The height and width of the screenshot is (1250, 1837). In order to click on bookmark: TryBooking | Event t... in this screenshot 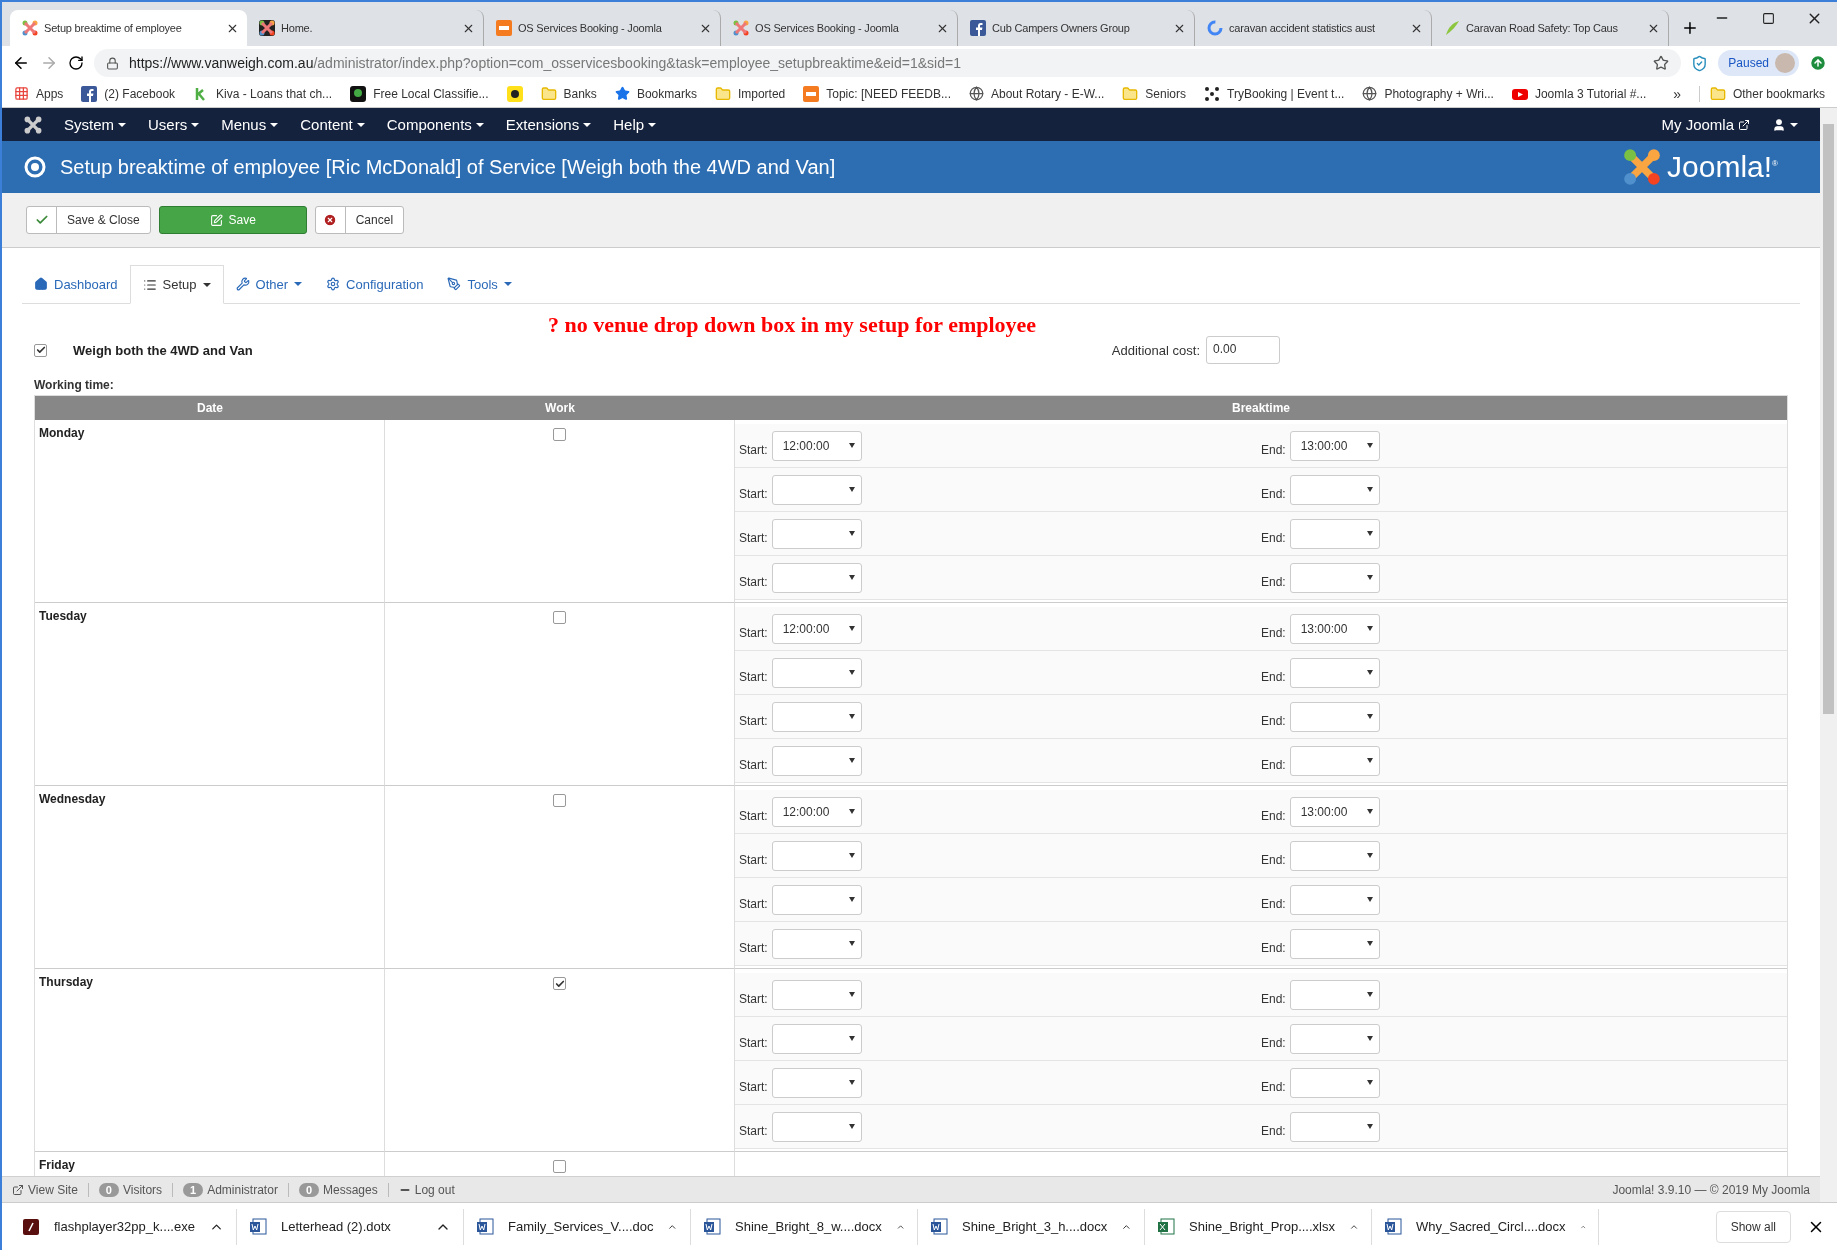, I will do `click(1286, 93)`.